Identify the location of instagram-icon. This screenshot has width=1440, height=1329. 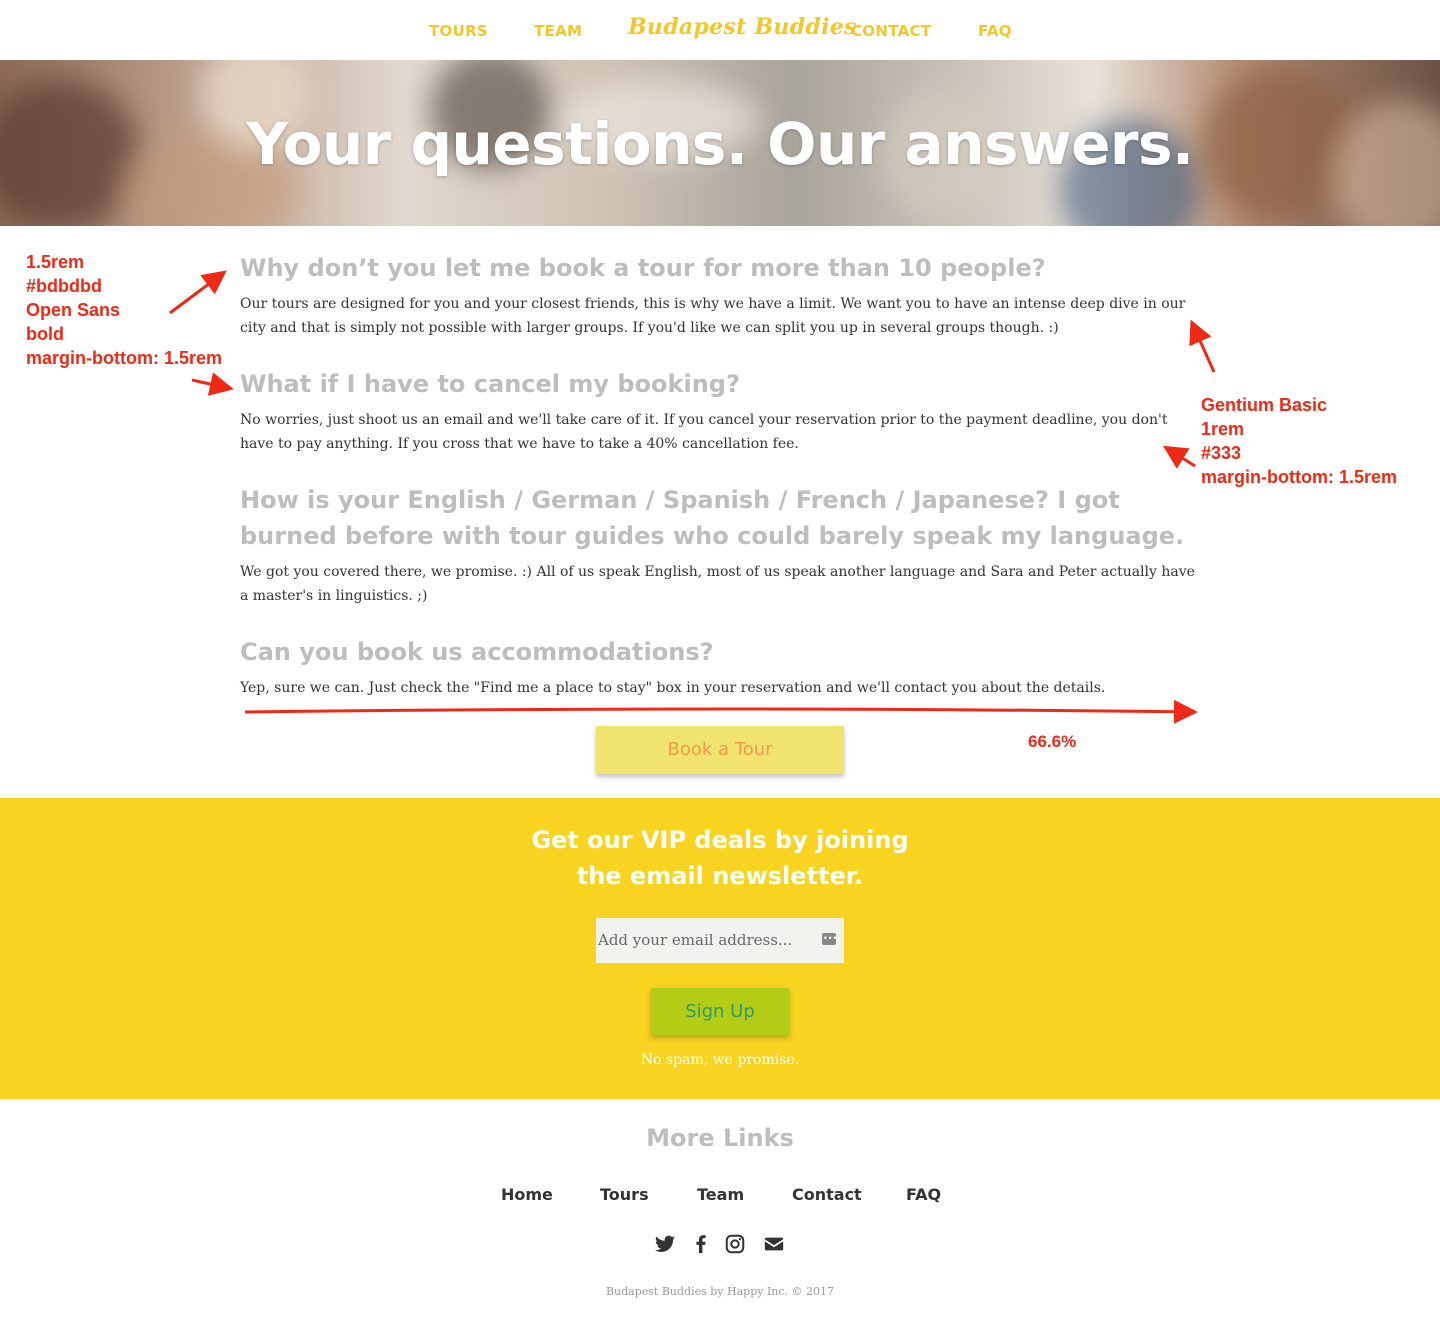
(735, 1244).